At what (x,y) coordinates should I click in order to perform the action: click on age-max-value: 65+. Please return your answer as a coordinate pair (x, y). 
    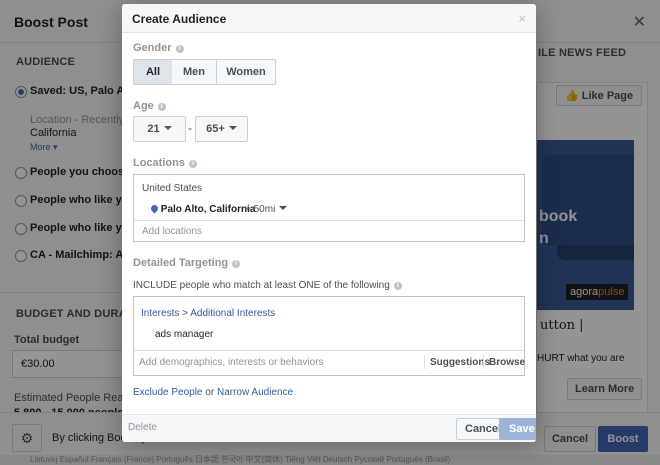
    Looking at the image, I should click on (215, 129).